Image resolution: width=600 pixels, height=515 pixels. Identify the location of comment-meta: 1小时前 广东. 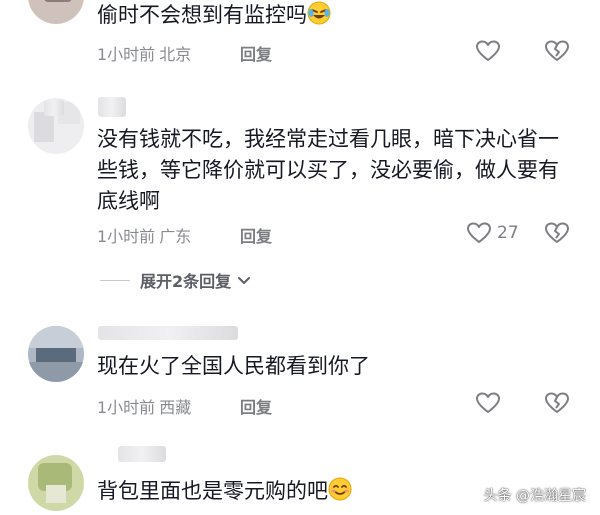
(144, 235).